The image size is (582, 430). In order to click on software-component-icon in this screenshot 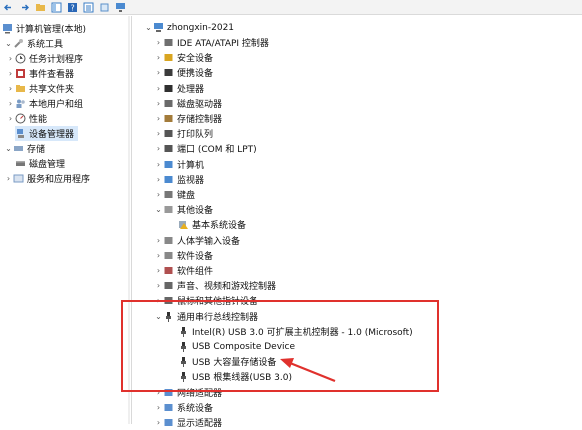, I will do `click(168, 270)`.